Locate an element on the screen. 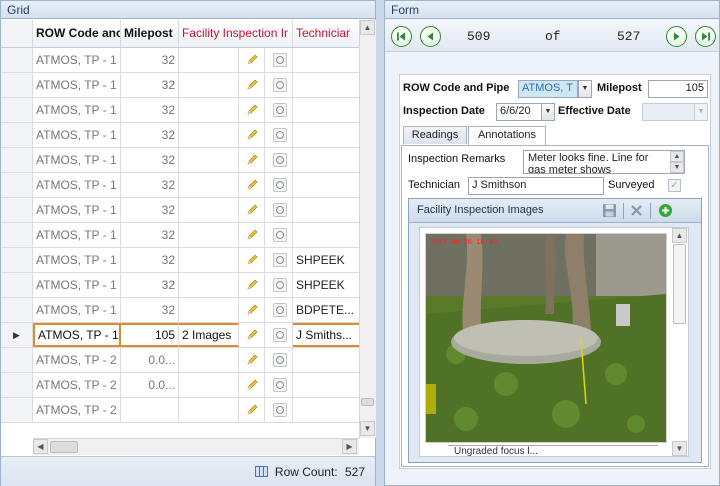 The width and height of the screenshot is (720, 486). surveyed-checkbox: ✓ is located at coordinates (674, 185).